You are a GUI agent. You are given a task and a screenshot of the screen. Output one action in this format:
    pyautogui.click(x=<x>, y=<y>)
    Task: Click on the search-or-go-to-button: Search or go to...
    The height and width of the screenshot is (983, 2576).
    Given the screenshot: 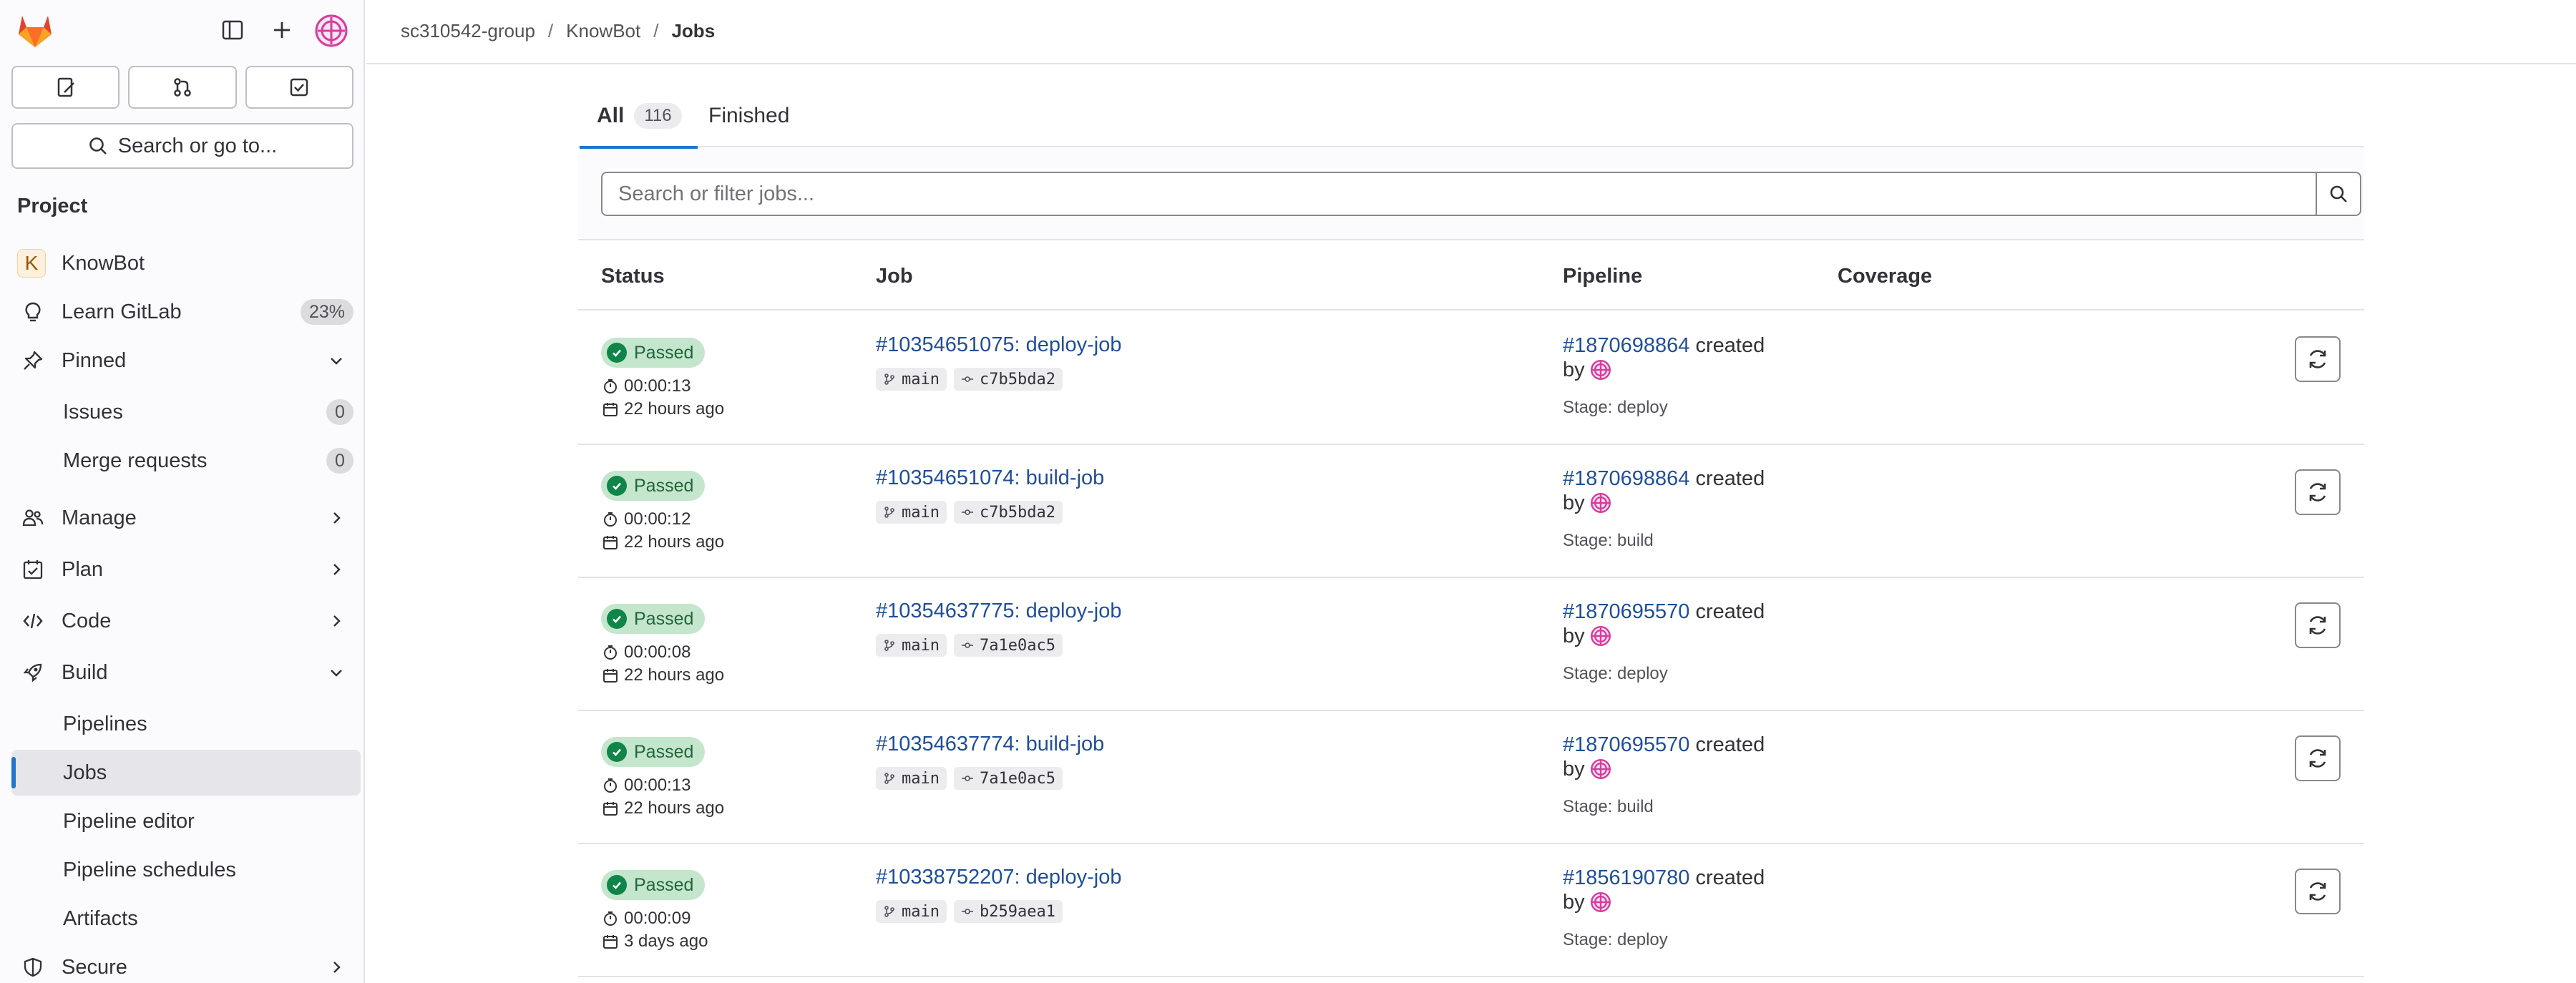 What is the action you would take?
    pyautogui.click(x=182, y=146)
    